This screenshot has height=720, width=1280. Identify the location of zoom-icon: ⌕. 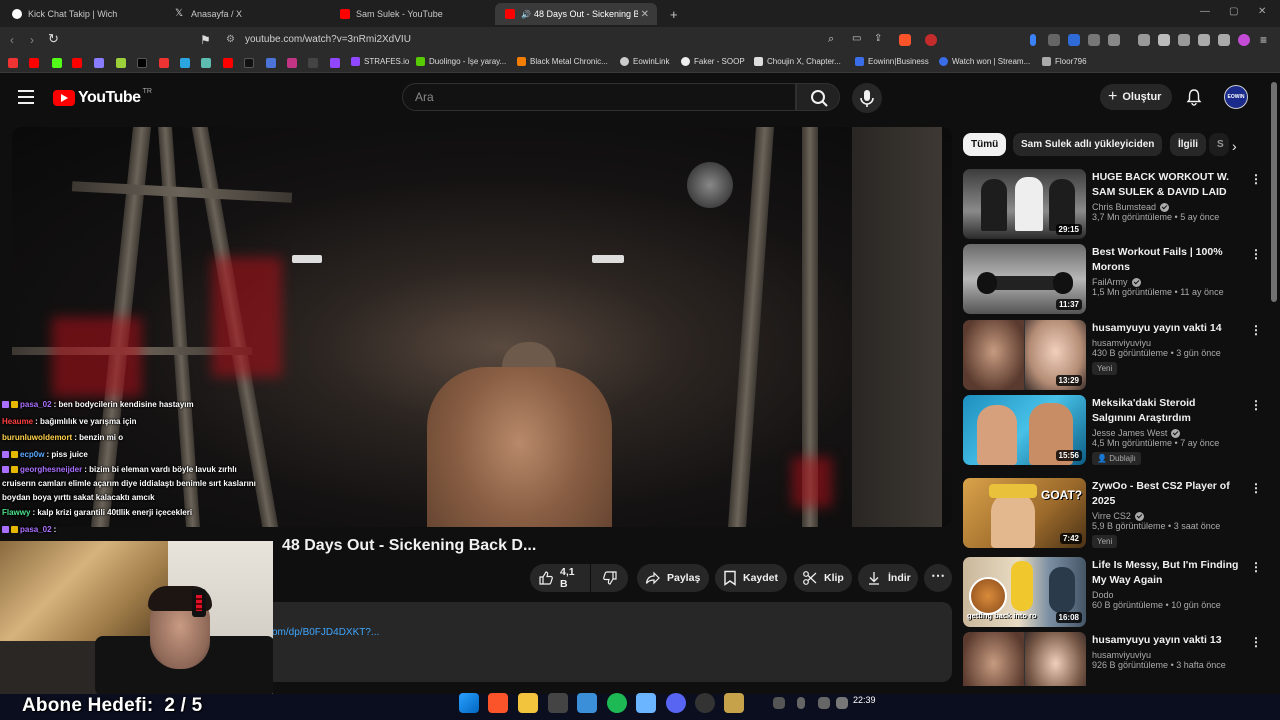
(831, 39).